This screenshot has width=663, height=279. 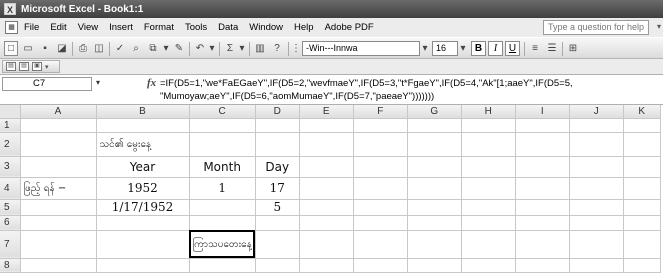 What do you see at coordinates (11, 48) in the screenshot?
I see `new-document-icon: □` at bounding box center [11, 48].